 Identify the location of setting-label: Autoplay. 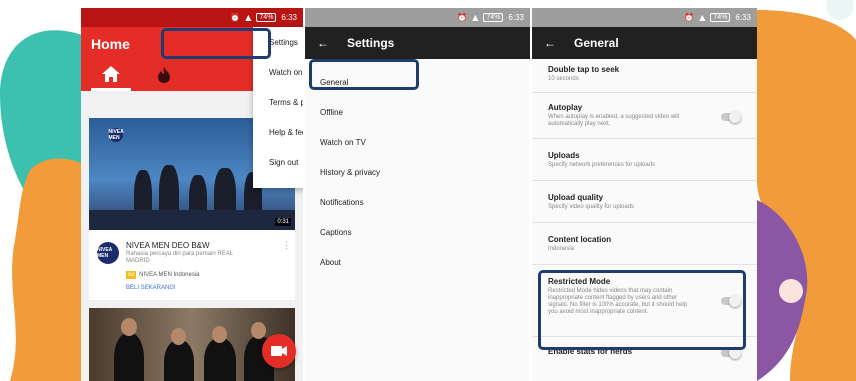
(565, 107).